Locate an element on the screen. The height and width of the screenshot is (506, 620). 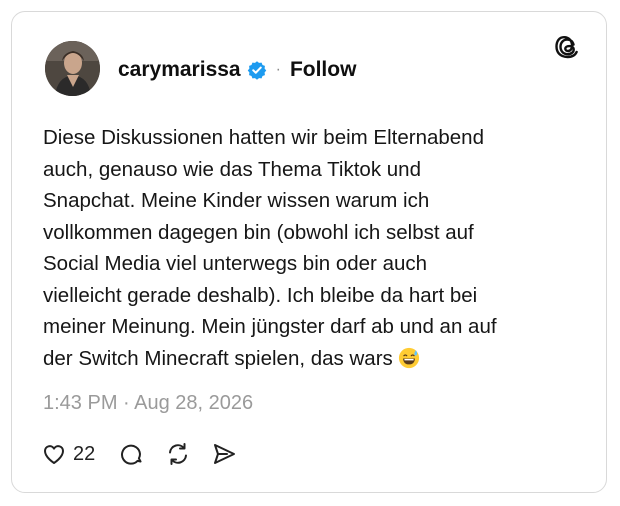
action-bar: 22 is located at coordinates (139, 454).